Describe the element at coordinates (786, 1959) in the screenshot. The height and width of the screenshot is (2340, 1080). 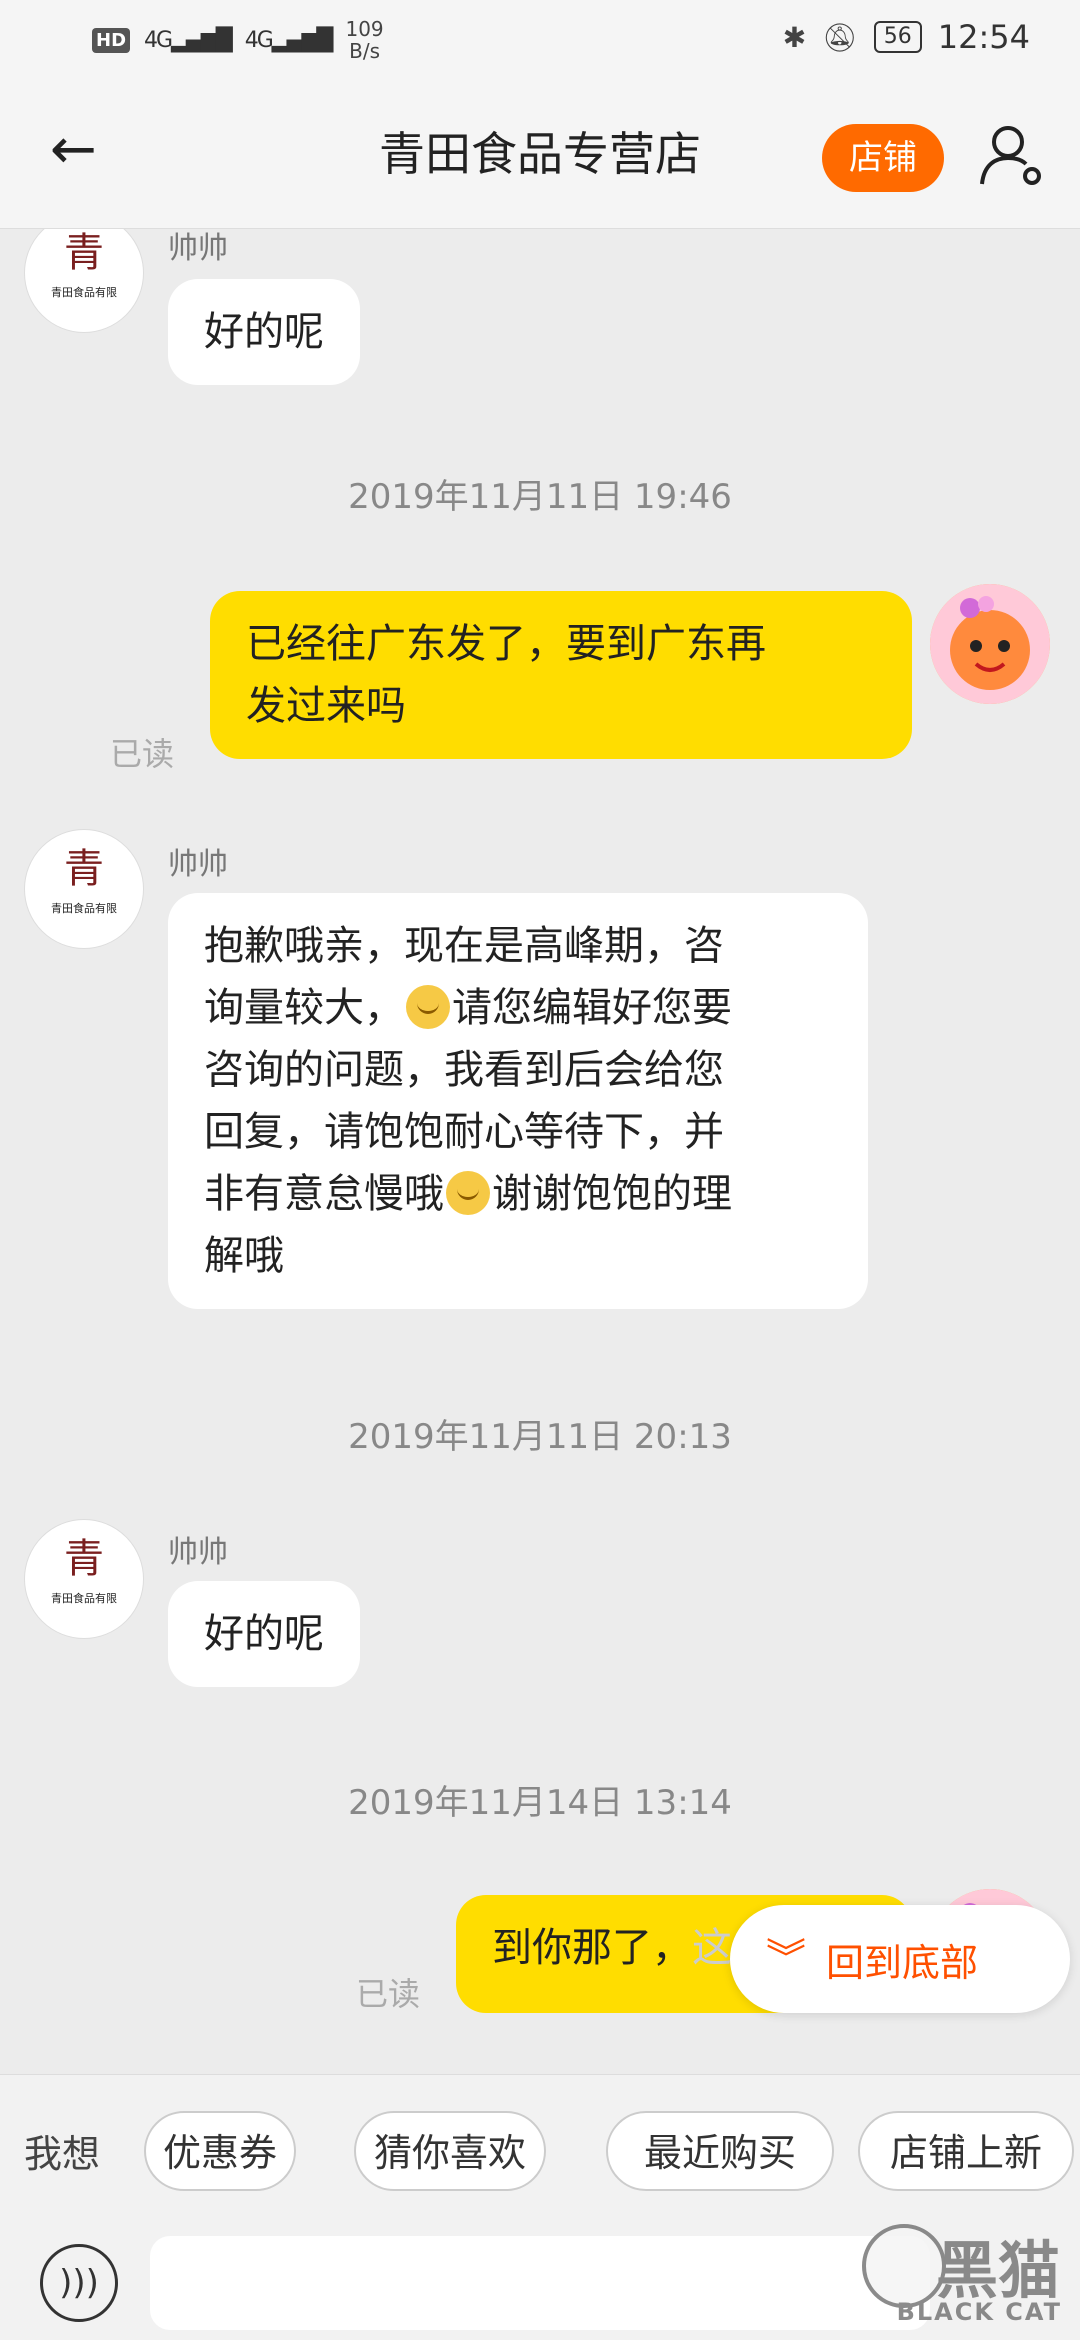
I see `double-chevron-down-icon: ︾` at that location.